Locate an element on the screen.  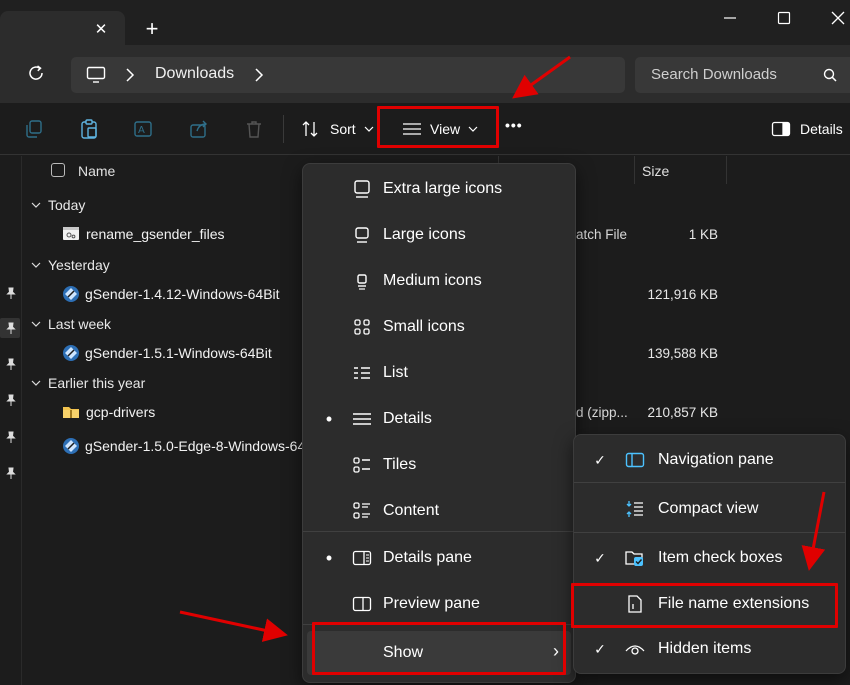
arrow-to-show is located at coordinates (233, 626).